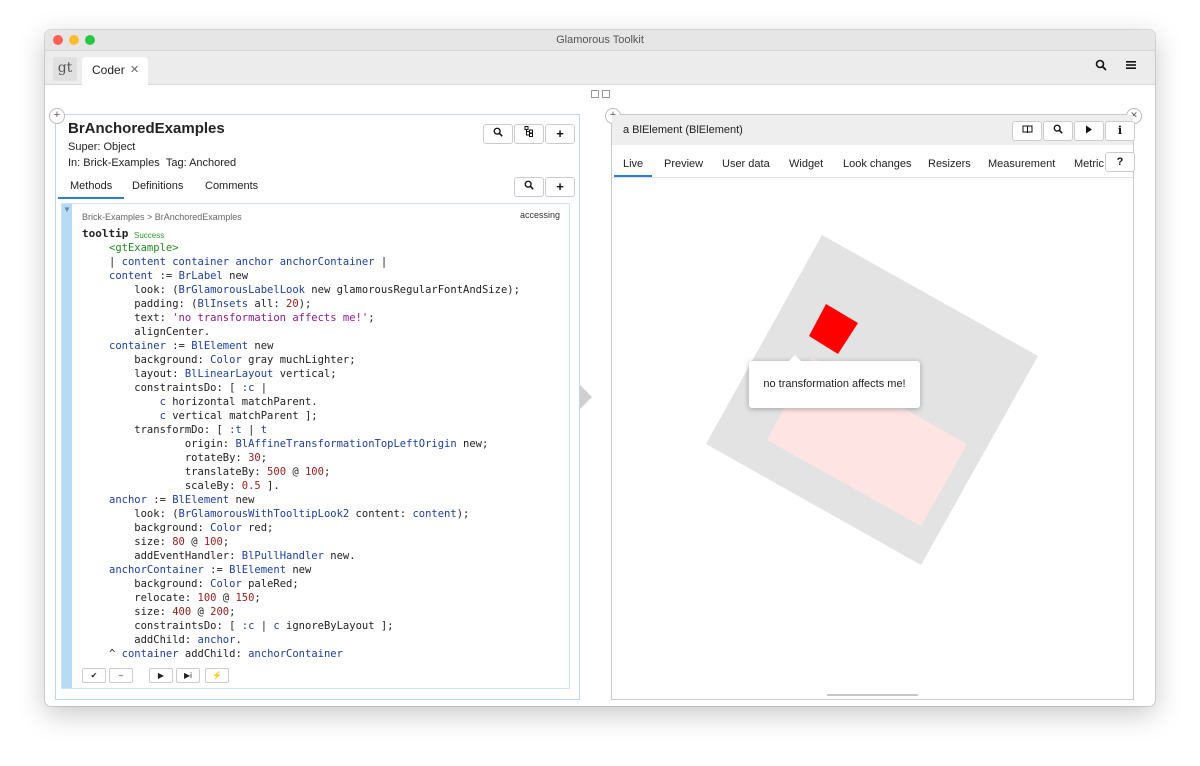 The width and height of the screenshot is (1200, 766). I want to click on tab-comments: Comments, so click(231, 186).